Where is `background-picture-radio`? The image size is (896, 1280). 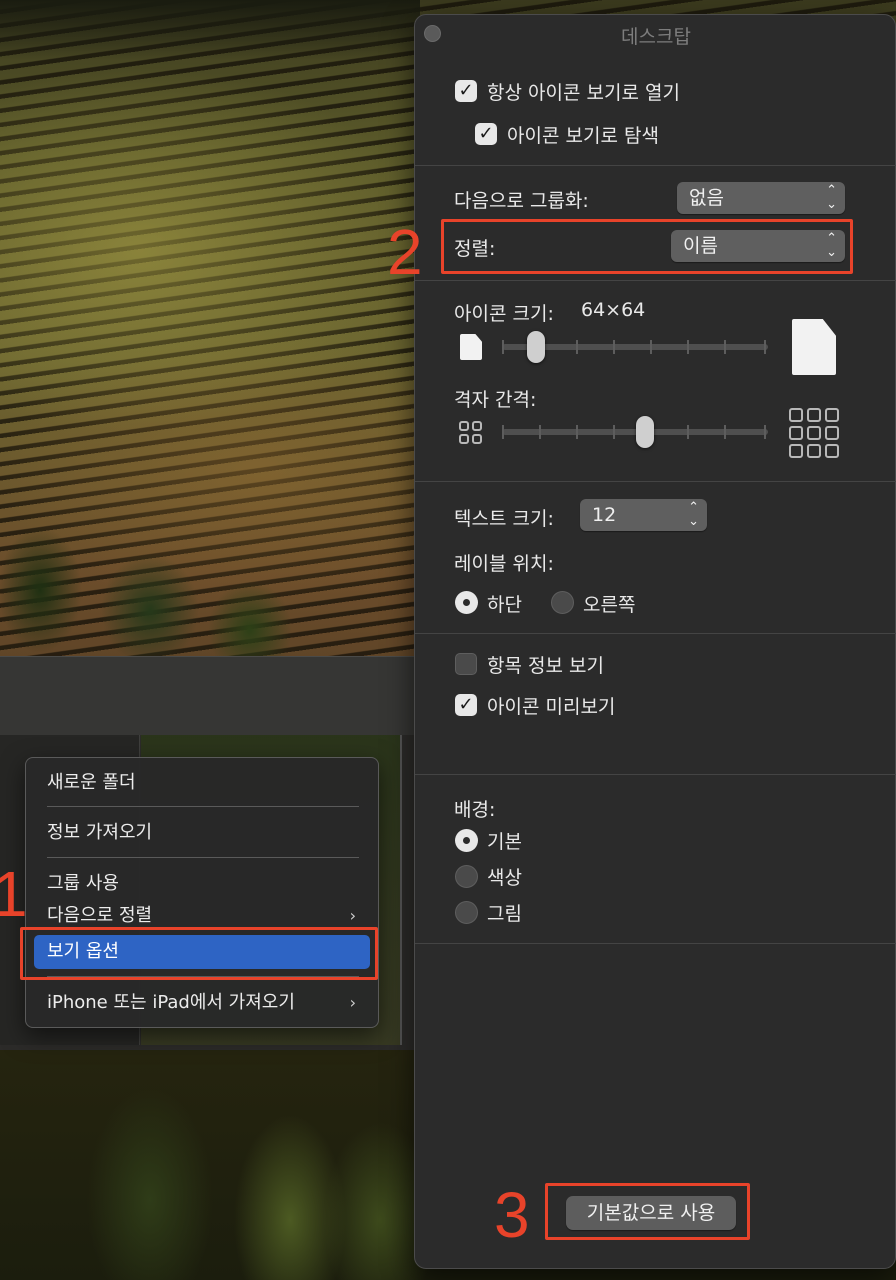 background-picture-radio is located at coordinates (466, 912).